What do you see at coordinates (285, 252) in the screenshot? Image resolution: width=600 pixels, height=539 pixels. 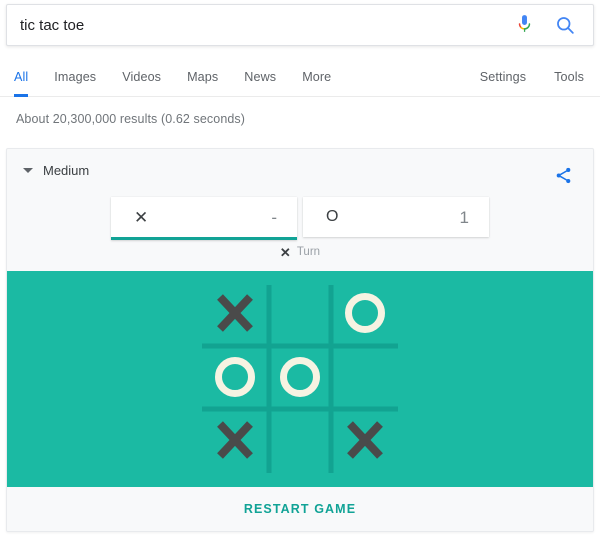 I see `turn-mark: ✕` at bounding box center [285, 252].